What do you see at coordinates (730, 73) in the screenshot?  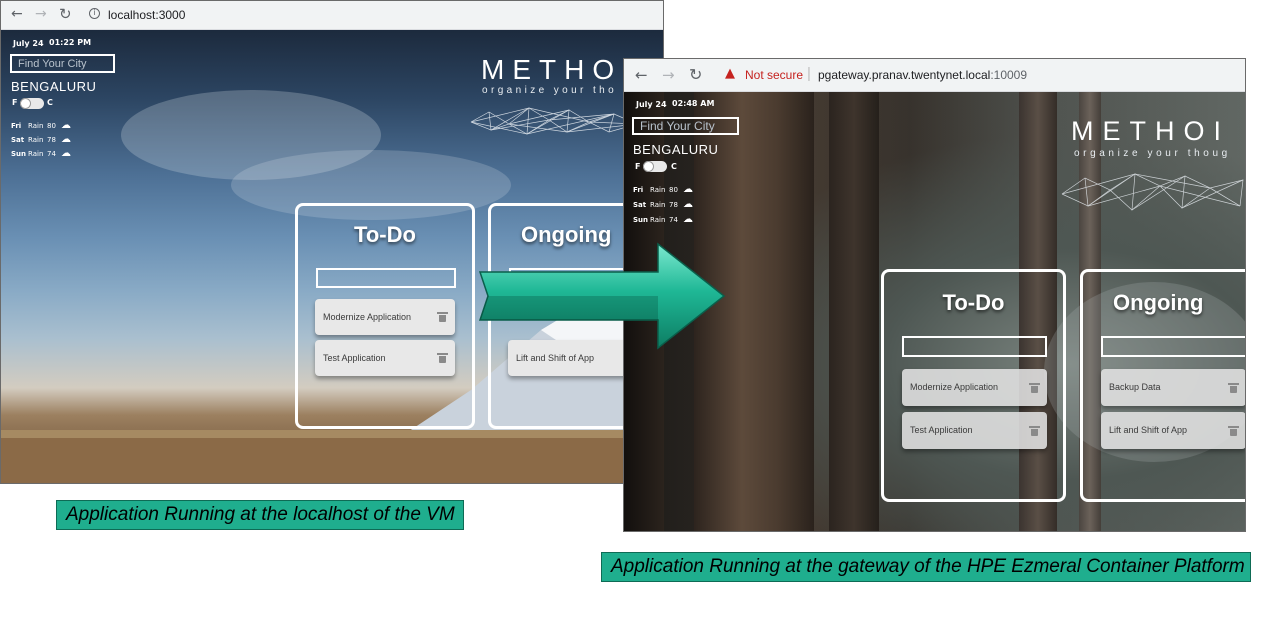 I see `warning-icon: ▲` at bounding box center [730, 73].